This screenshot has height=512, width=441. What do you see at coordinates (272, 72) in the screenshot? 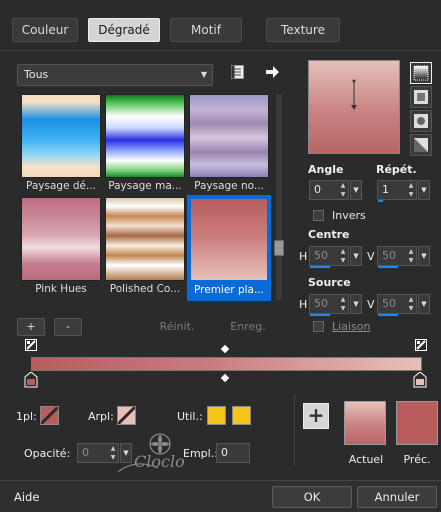
I see `arrow-right-icon` at bounding box center [272, 72].